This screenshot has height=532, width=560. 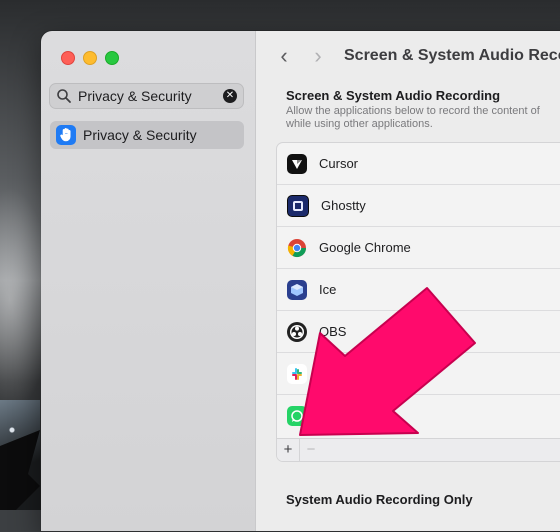 What do you see at coordinates (297, 416) in the screenshot?
I see `whatsapp-app-icon` at bounding box center [297, 416].